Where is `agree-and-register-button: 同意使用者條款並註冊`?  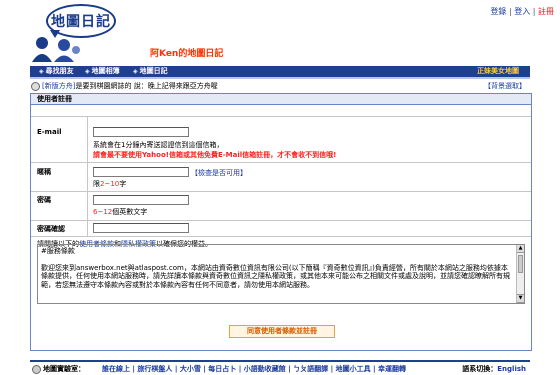
agree-and-register-button: 同意使用者條款並註冊 is located at coordinates (282, 331).